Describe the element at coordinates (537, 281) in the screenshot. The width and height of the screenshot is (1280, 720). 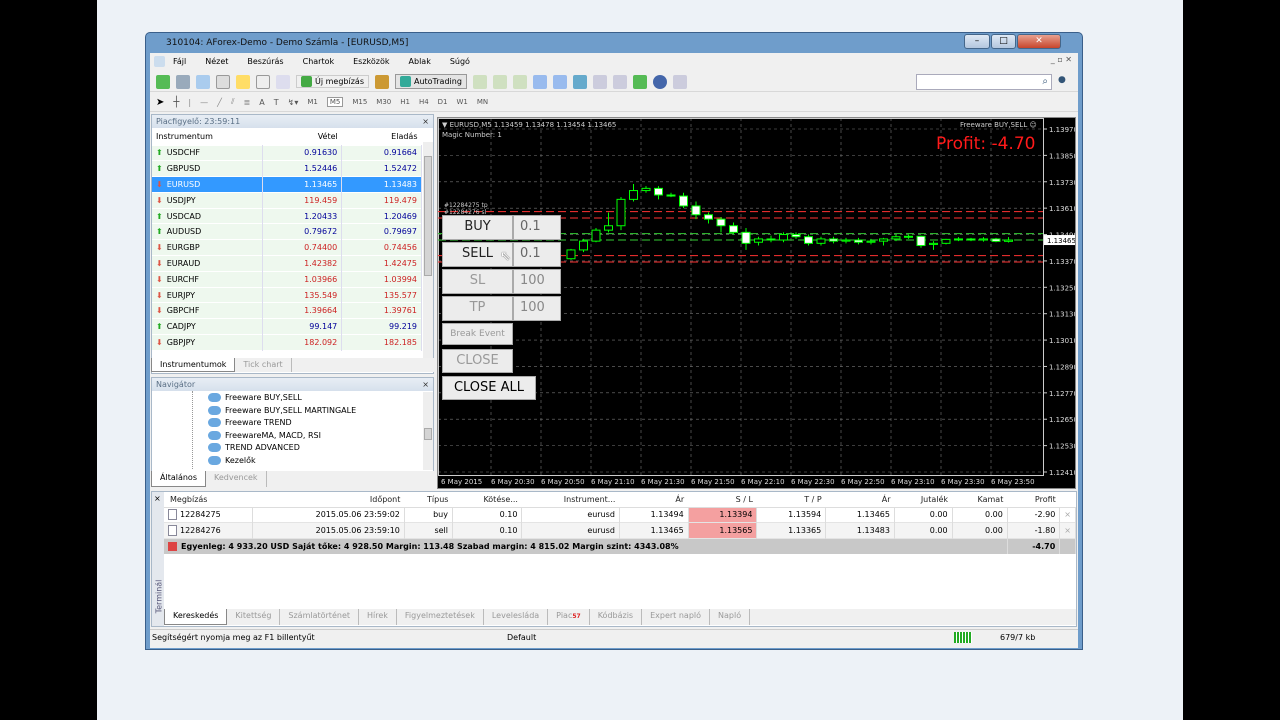
I see `sl-input: 100` at that location.